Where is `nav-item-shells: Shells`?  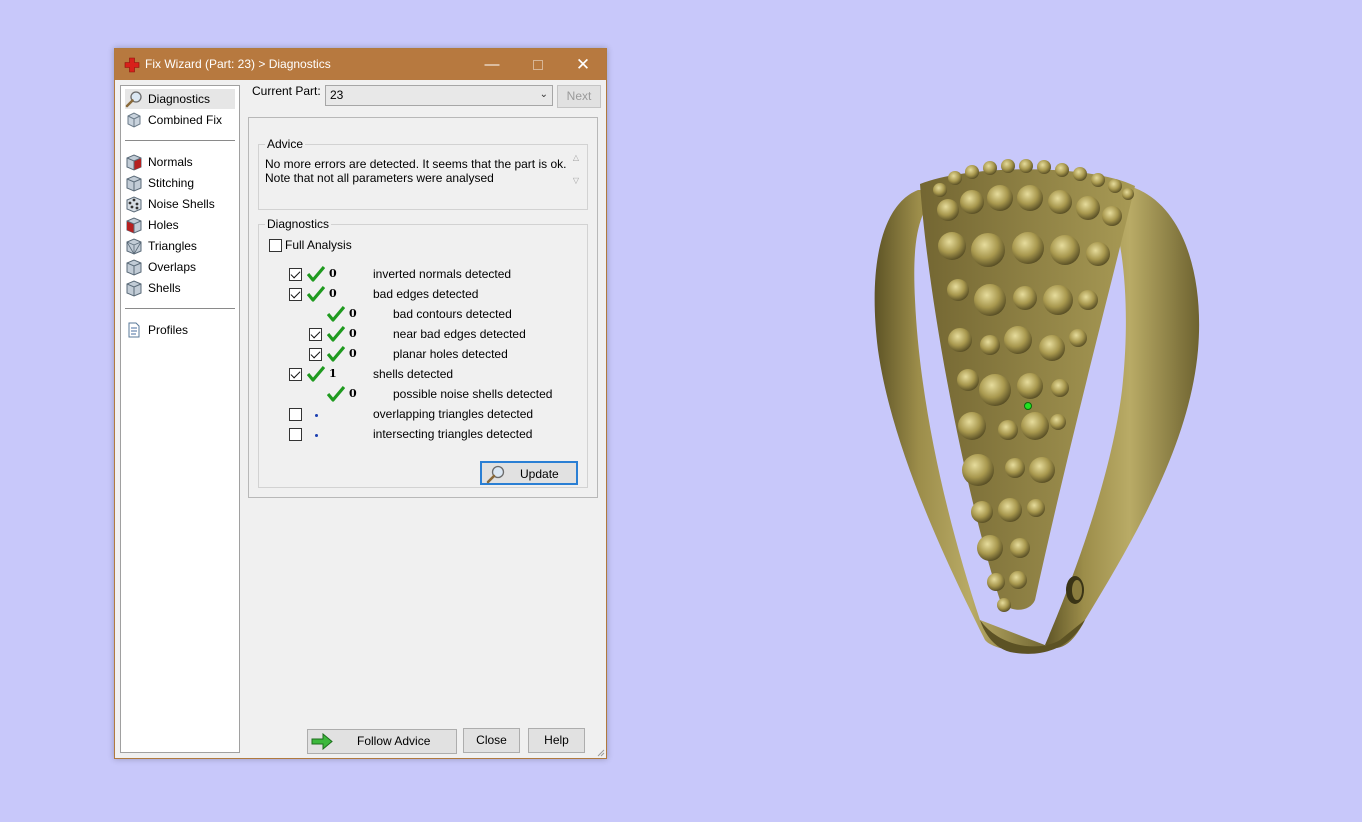 nav-item-shells: Shells is located at coordinates (180, 288).